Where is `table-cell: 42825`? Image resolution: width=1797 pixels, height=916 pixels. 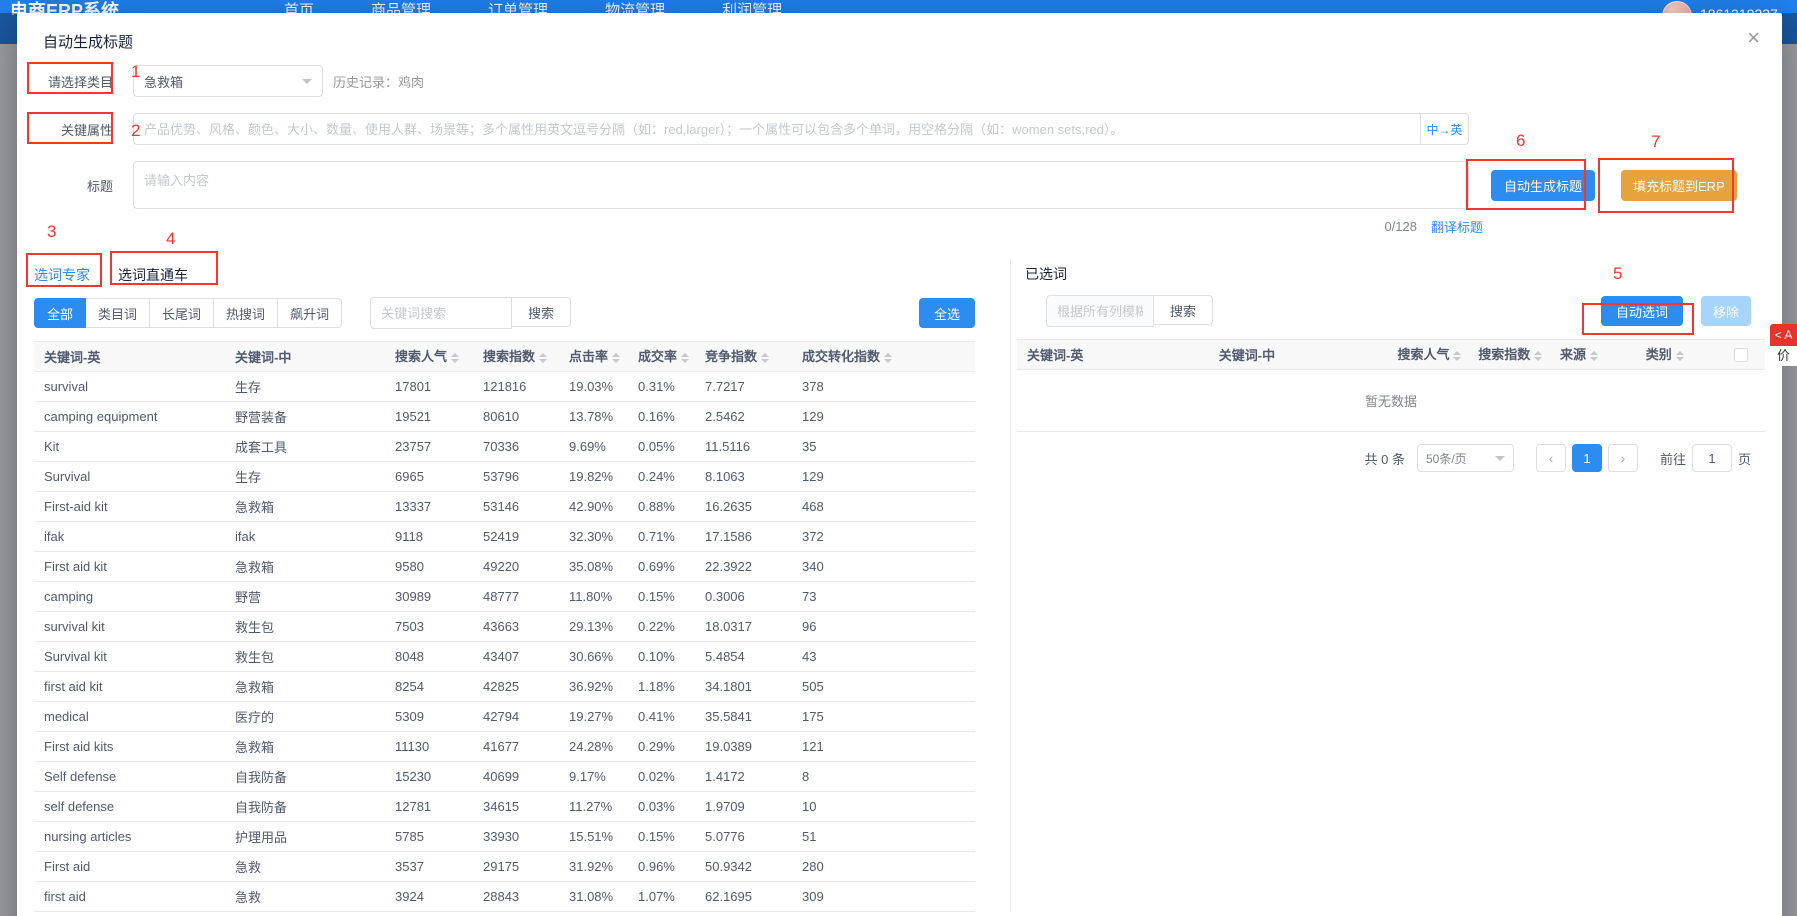 table-cell: 42825 is located at coordinates (516, 686).